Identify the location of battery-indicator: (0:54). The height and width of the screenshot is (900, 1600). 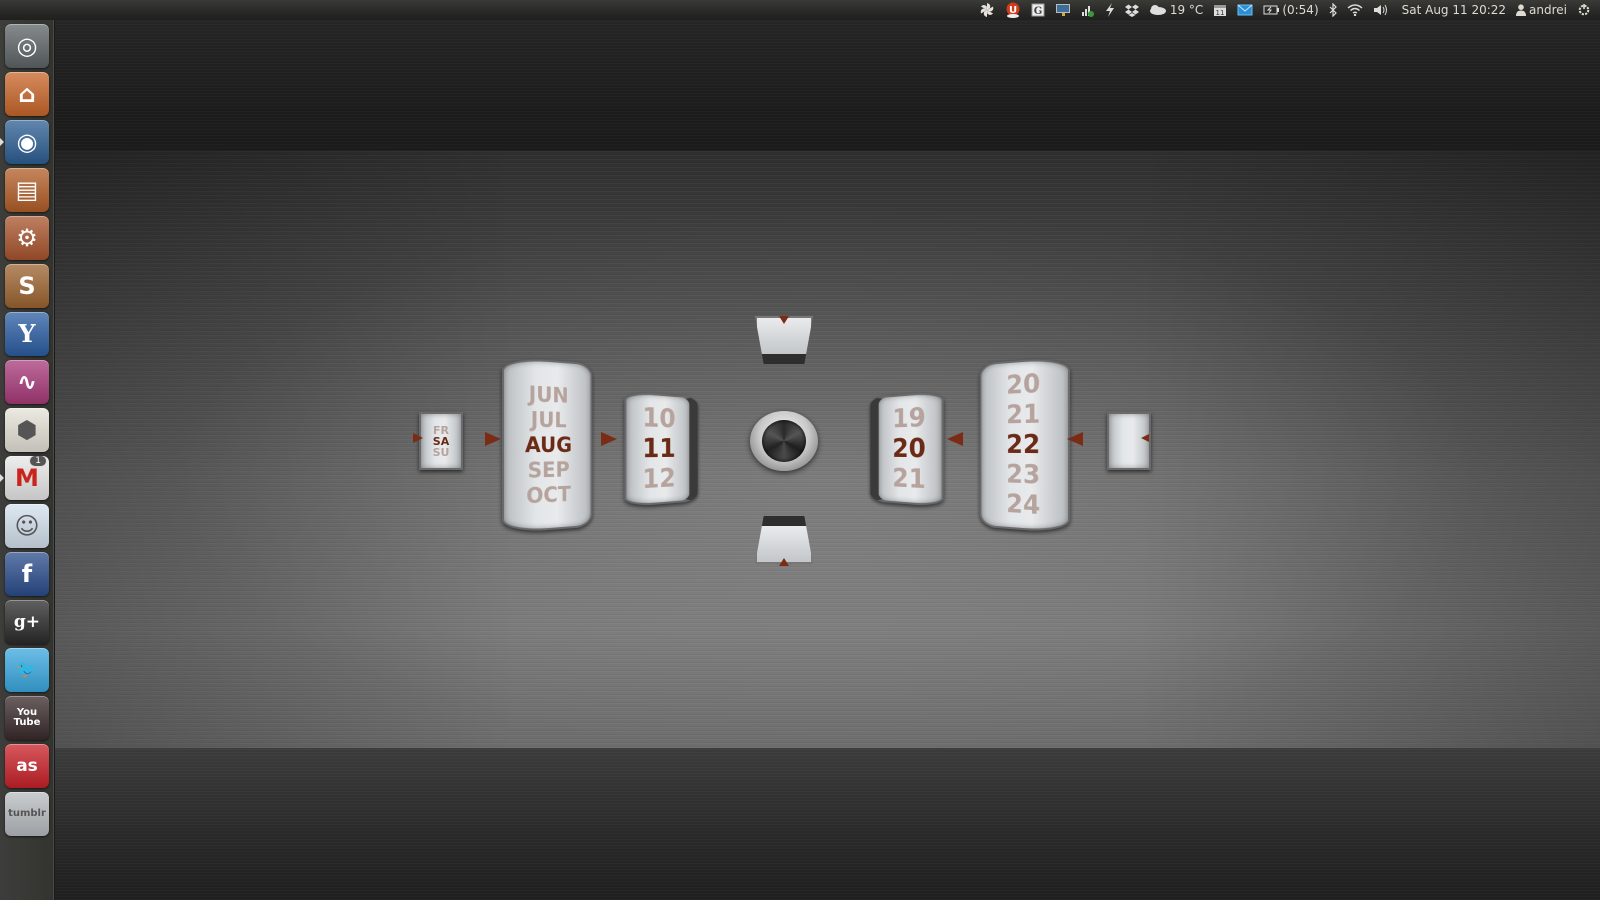
(1290, 10).